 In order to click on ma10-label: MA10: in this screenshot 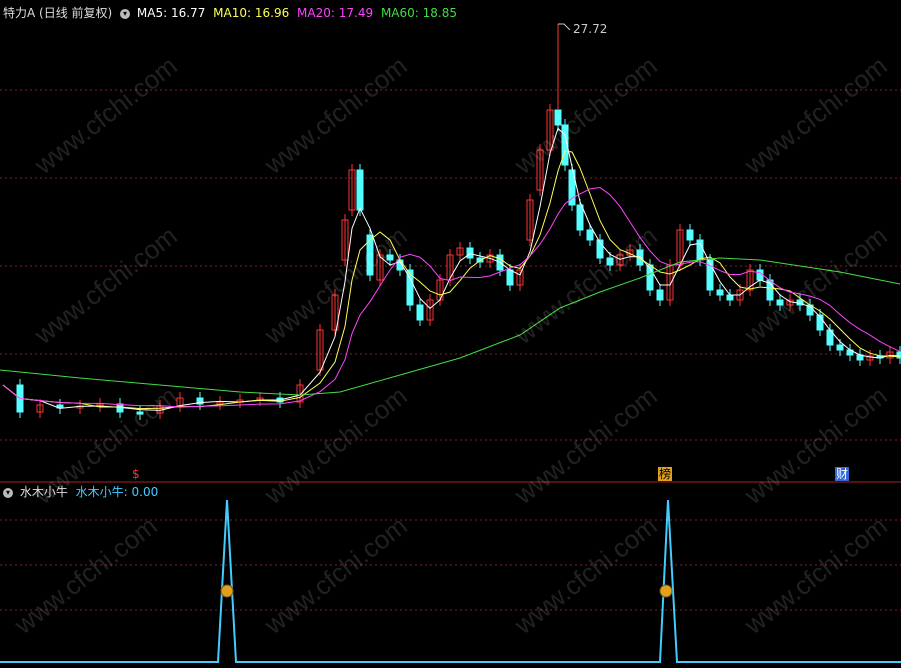, I will do `click(232, 13)`.